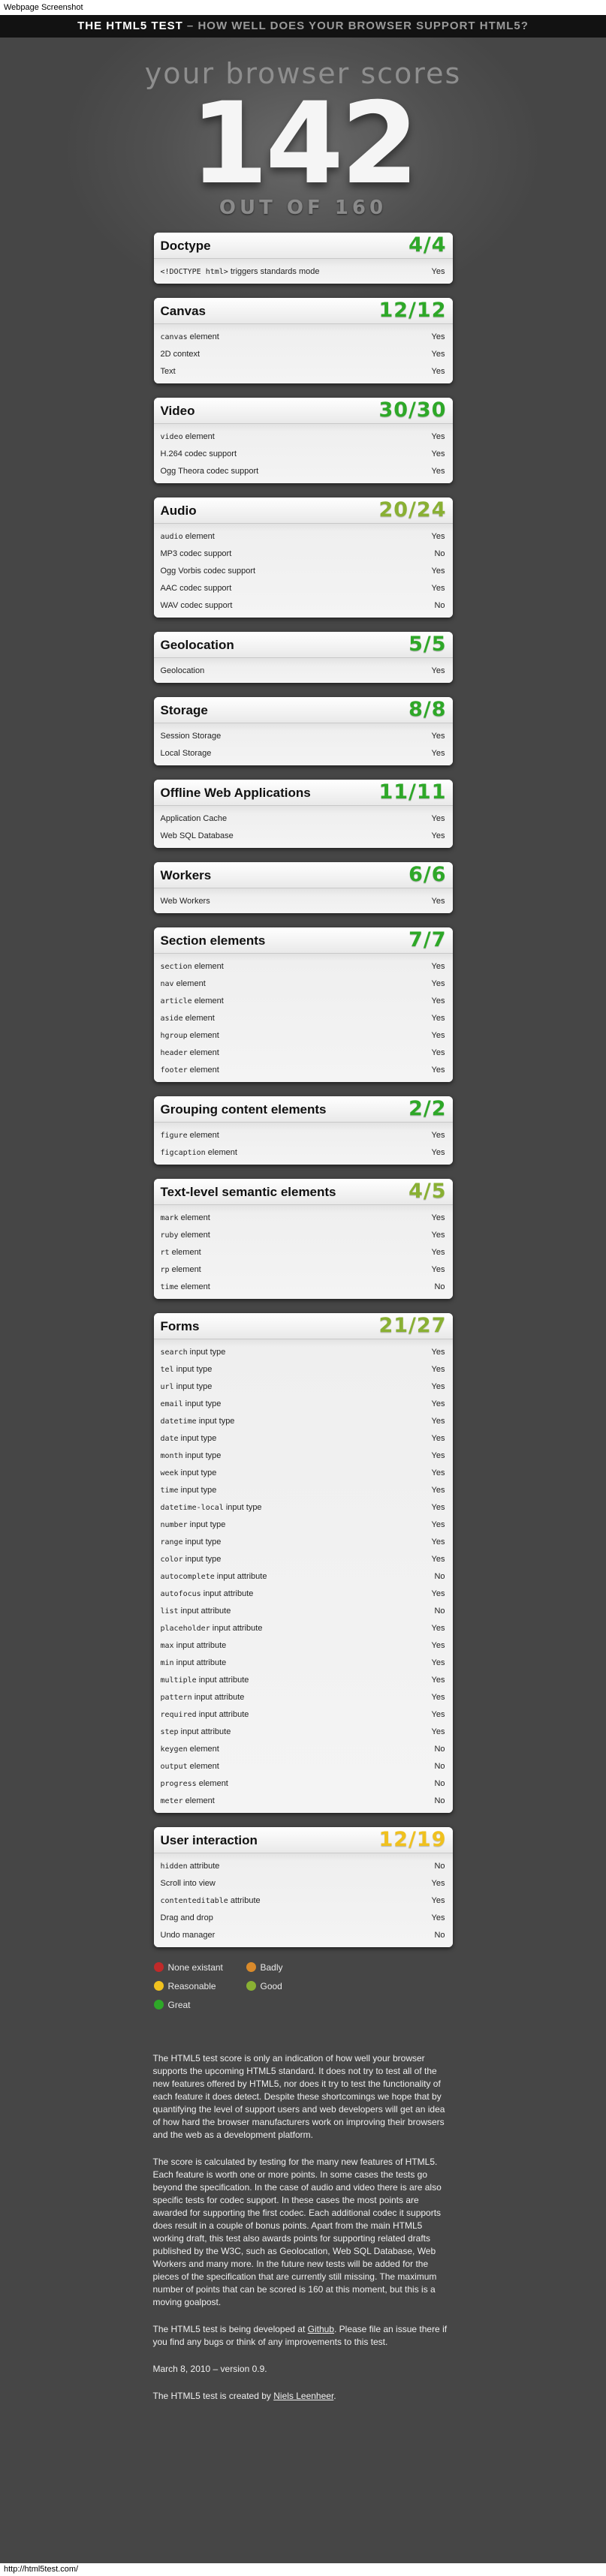 This screenshot has height=2576, width=606. Describe the element at coordinates (230, 2329) in the screenshot. I see `footer-text: The HTML5 test is being developed at` at that location.